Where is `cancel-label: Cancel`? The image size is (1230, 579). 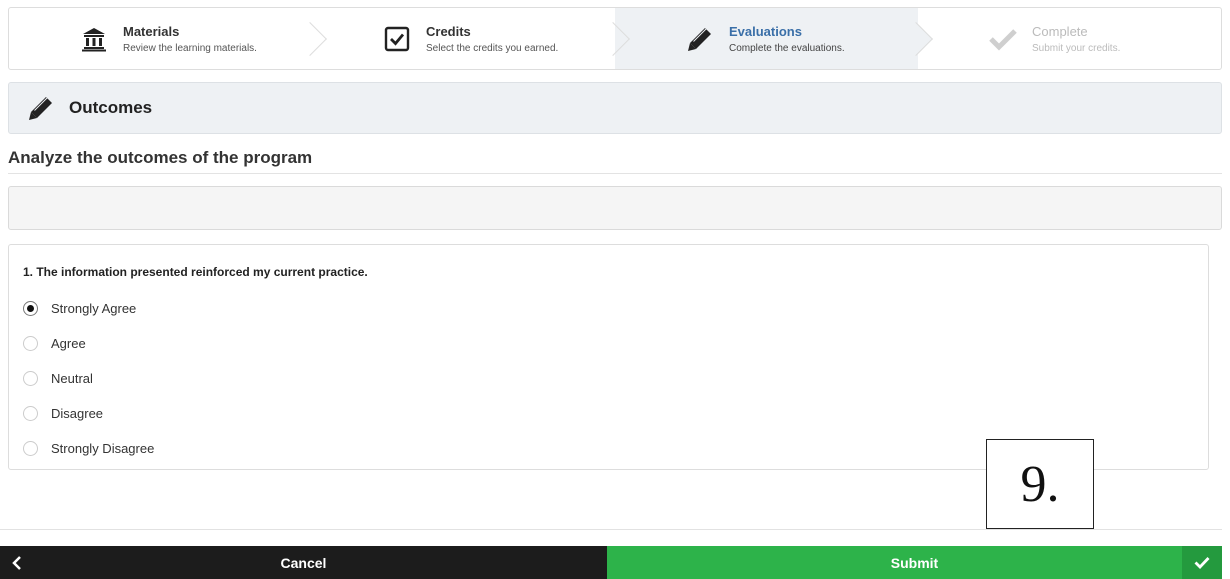 cancel-label: Cancel is located at coordinates (303, 562).